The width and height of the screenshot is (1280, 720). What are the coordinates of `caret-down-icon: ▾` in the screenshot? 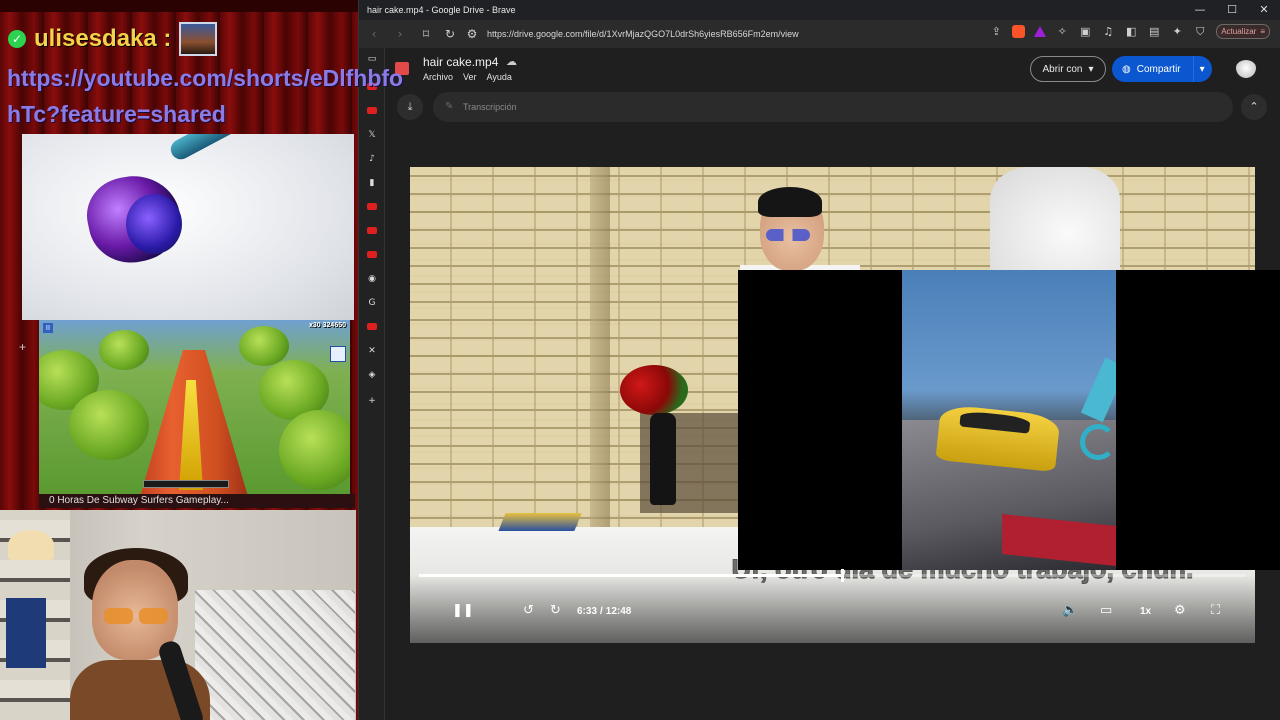 It's located at (1091, 69).